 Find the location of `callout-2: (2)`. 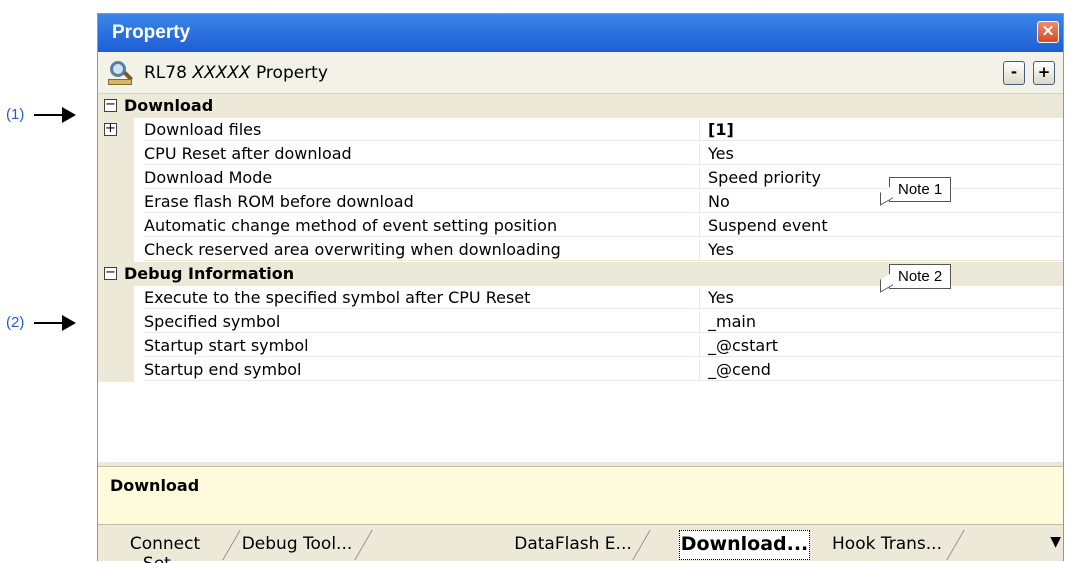

callout-2: (2) is located at coordinates (41, 322).